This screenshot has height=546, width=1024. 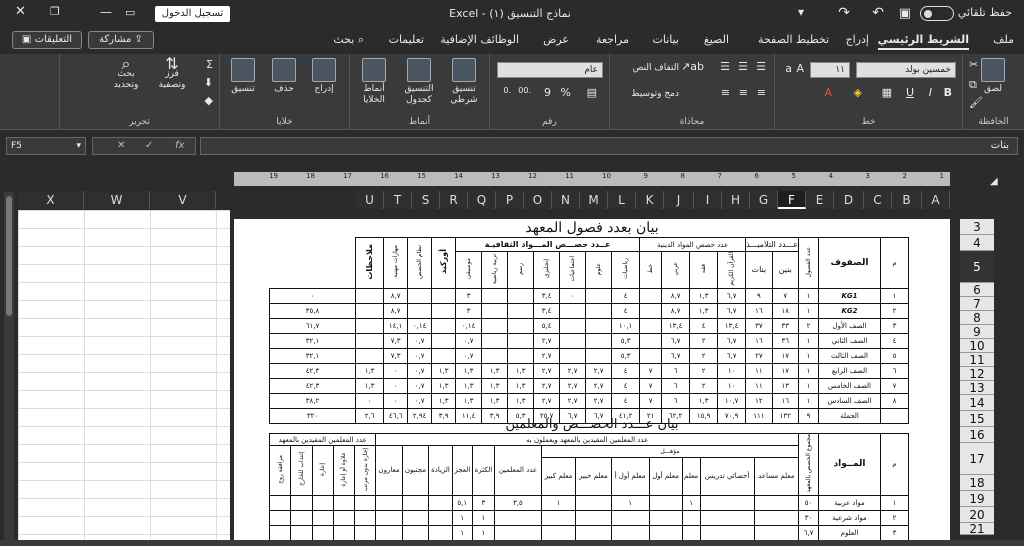 What do you see at coordinates (420, 325) in the screenshot?
I see `table-cell: ٠,١٤` at bounding box center [420, 325].